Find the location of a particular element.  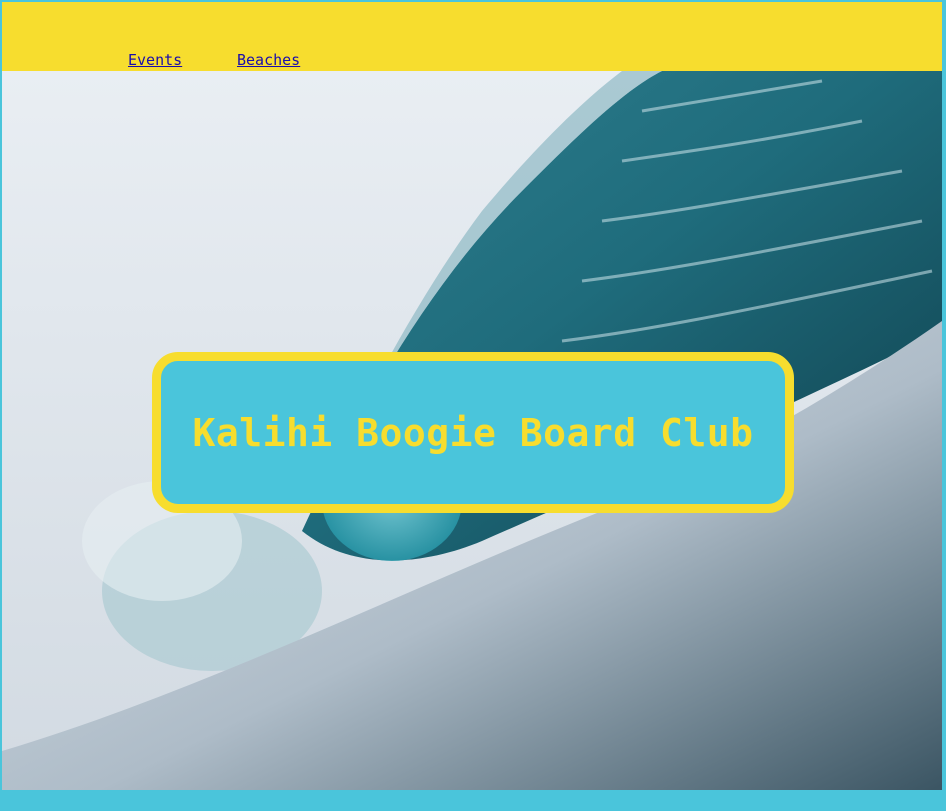

top-navigation-bar: Events Beaches is located at coordinates (472, 36).